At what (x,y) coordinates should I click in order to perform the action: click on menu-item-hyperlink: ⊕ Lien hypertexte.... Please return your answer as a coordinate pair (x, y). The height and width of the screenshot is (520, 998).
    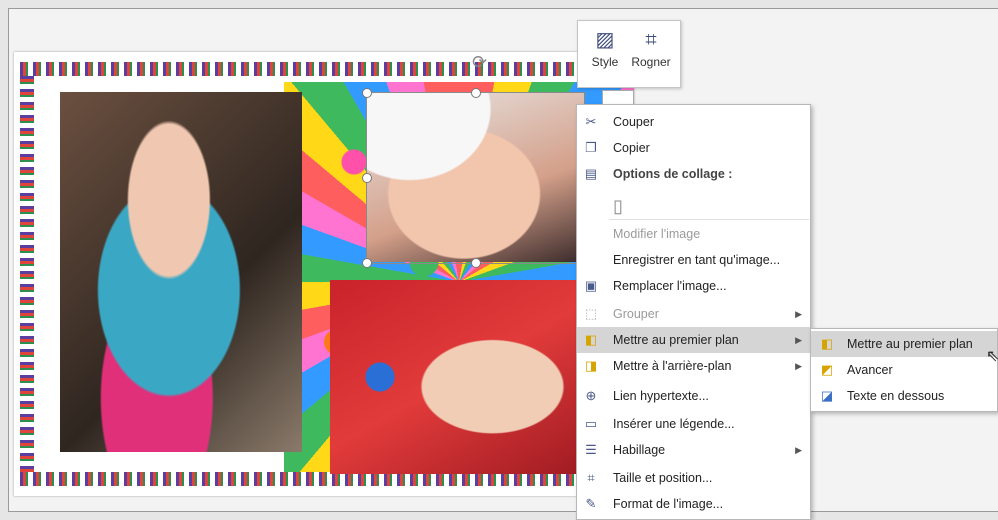
    Looking at the image, I should click on (693, 396).